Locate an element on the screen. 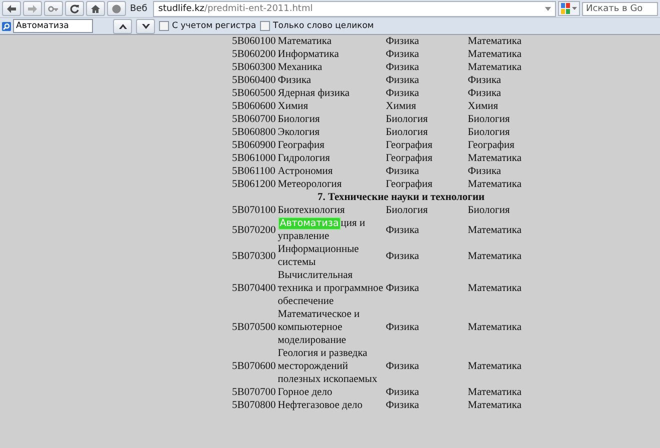 The image size is (660, 448). table-cell-text: Нефтегазовое дело is located at coordinates (320, 405).